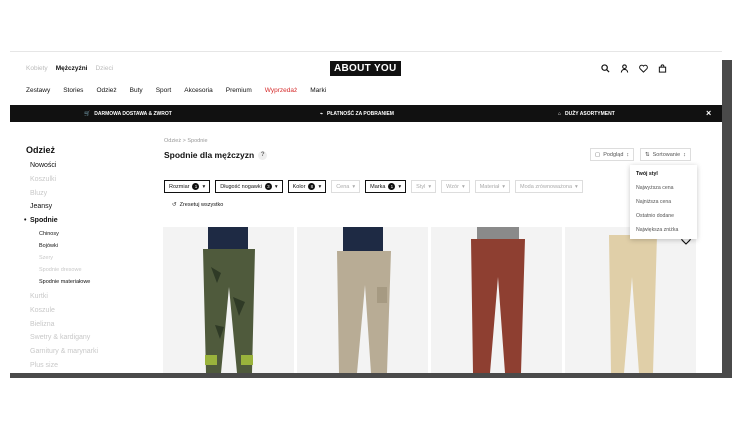 This screenshot has width=732, height=429. I want to click on filter-label: Wzór, so click(452, 186).